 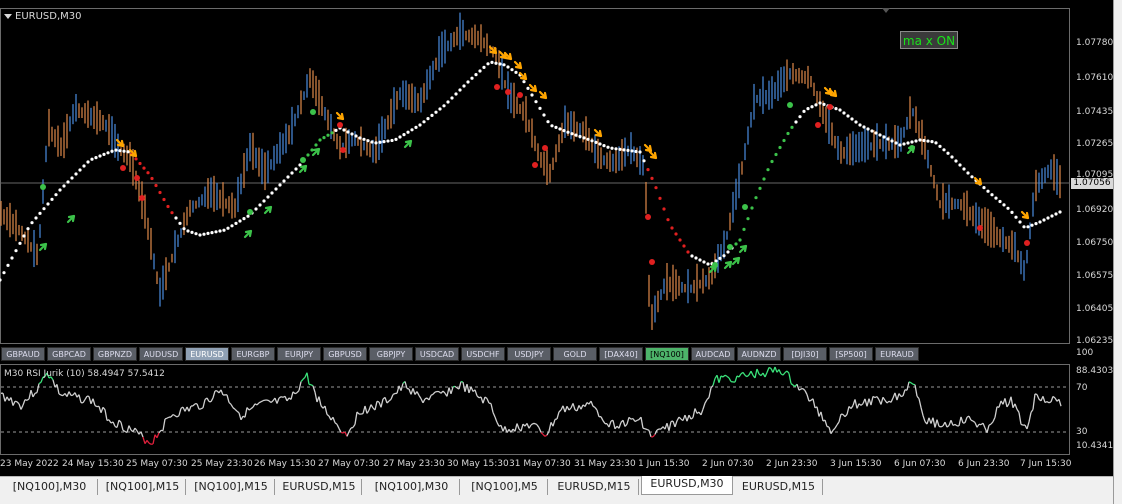 I want to click on symbol-button-audcad: AUDCAD, so click(x=713, y=354).